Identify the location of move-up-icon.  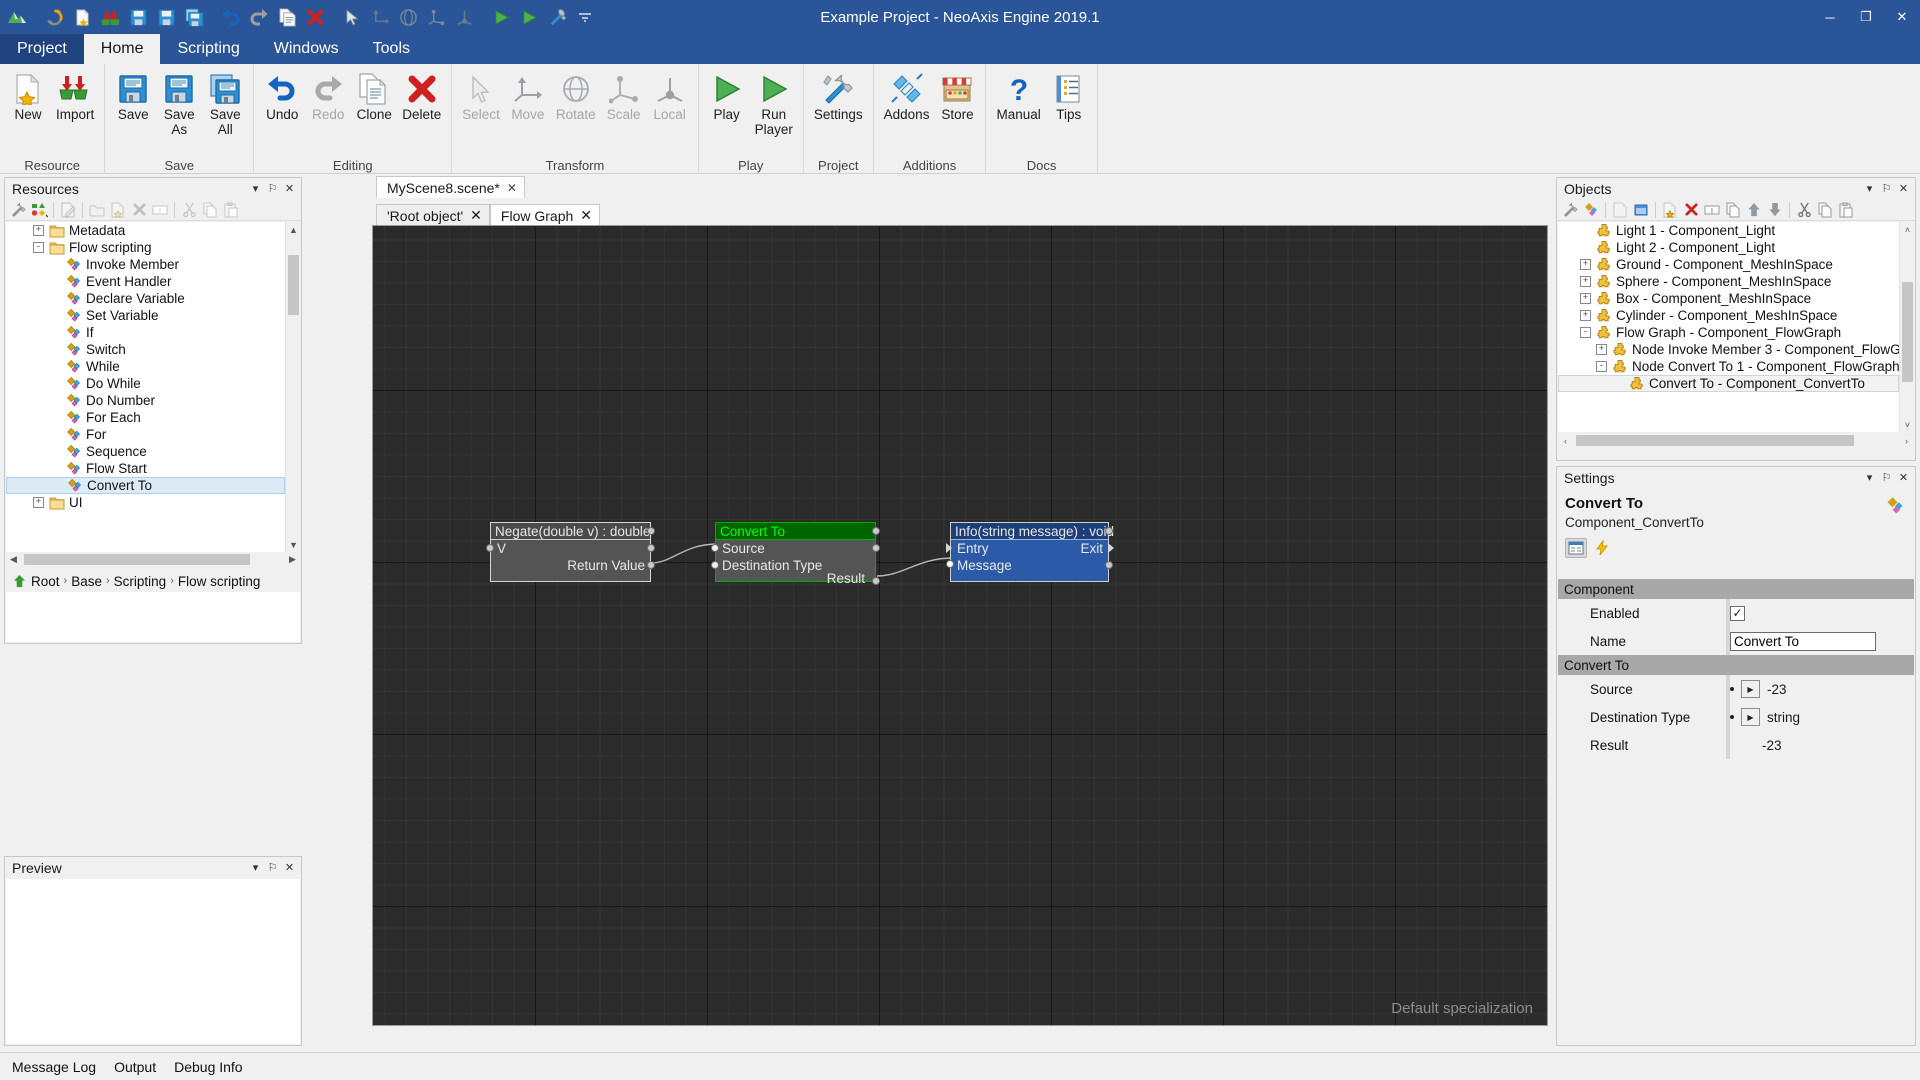
(1754, 210).